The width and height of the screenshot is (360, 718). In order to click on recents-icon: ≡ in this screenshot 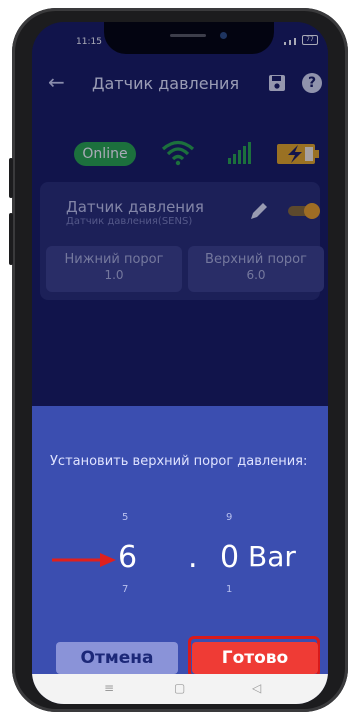, I will do `click(109, 688)`.